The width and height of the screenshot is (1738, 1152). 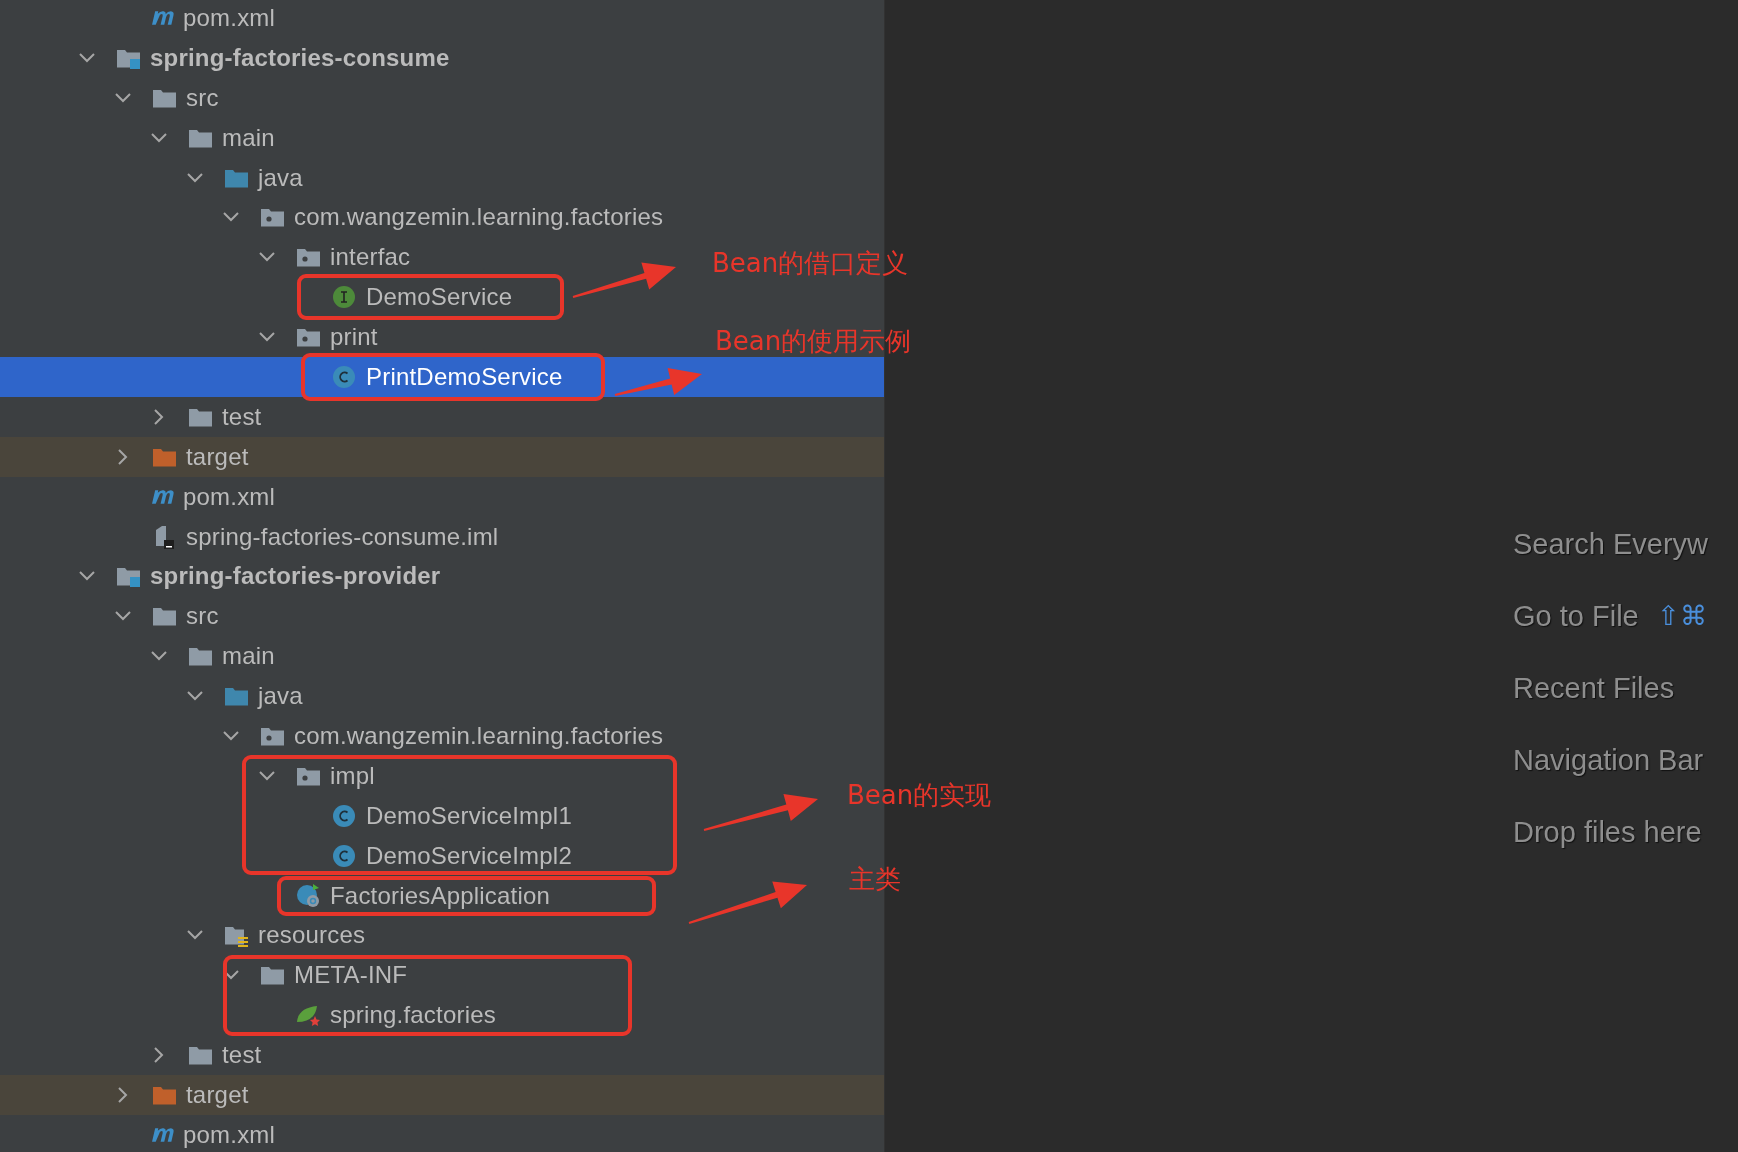 I want to click on selected-row: PrintDemoService, so click(x=442, y=377).